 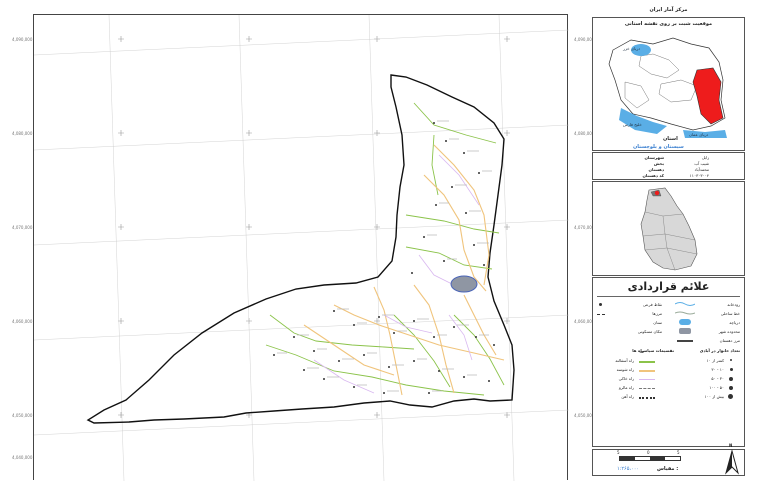 What do you see at coordinates (732, 462) in the screenshot?
I see `north-arrow-icon` at bounding box center [732, 462].